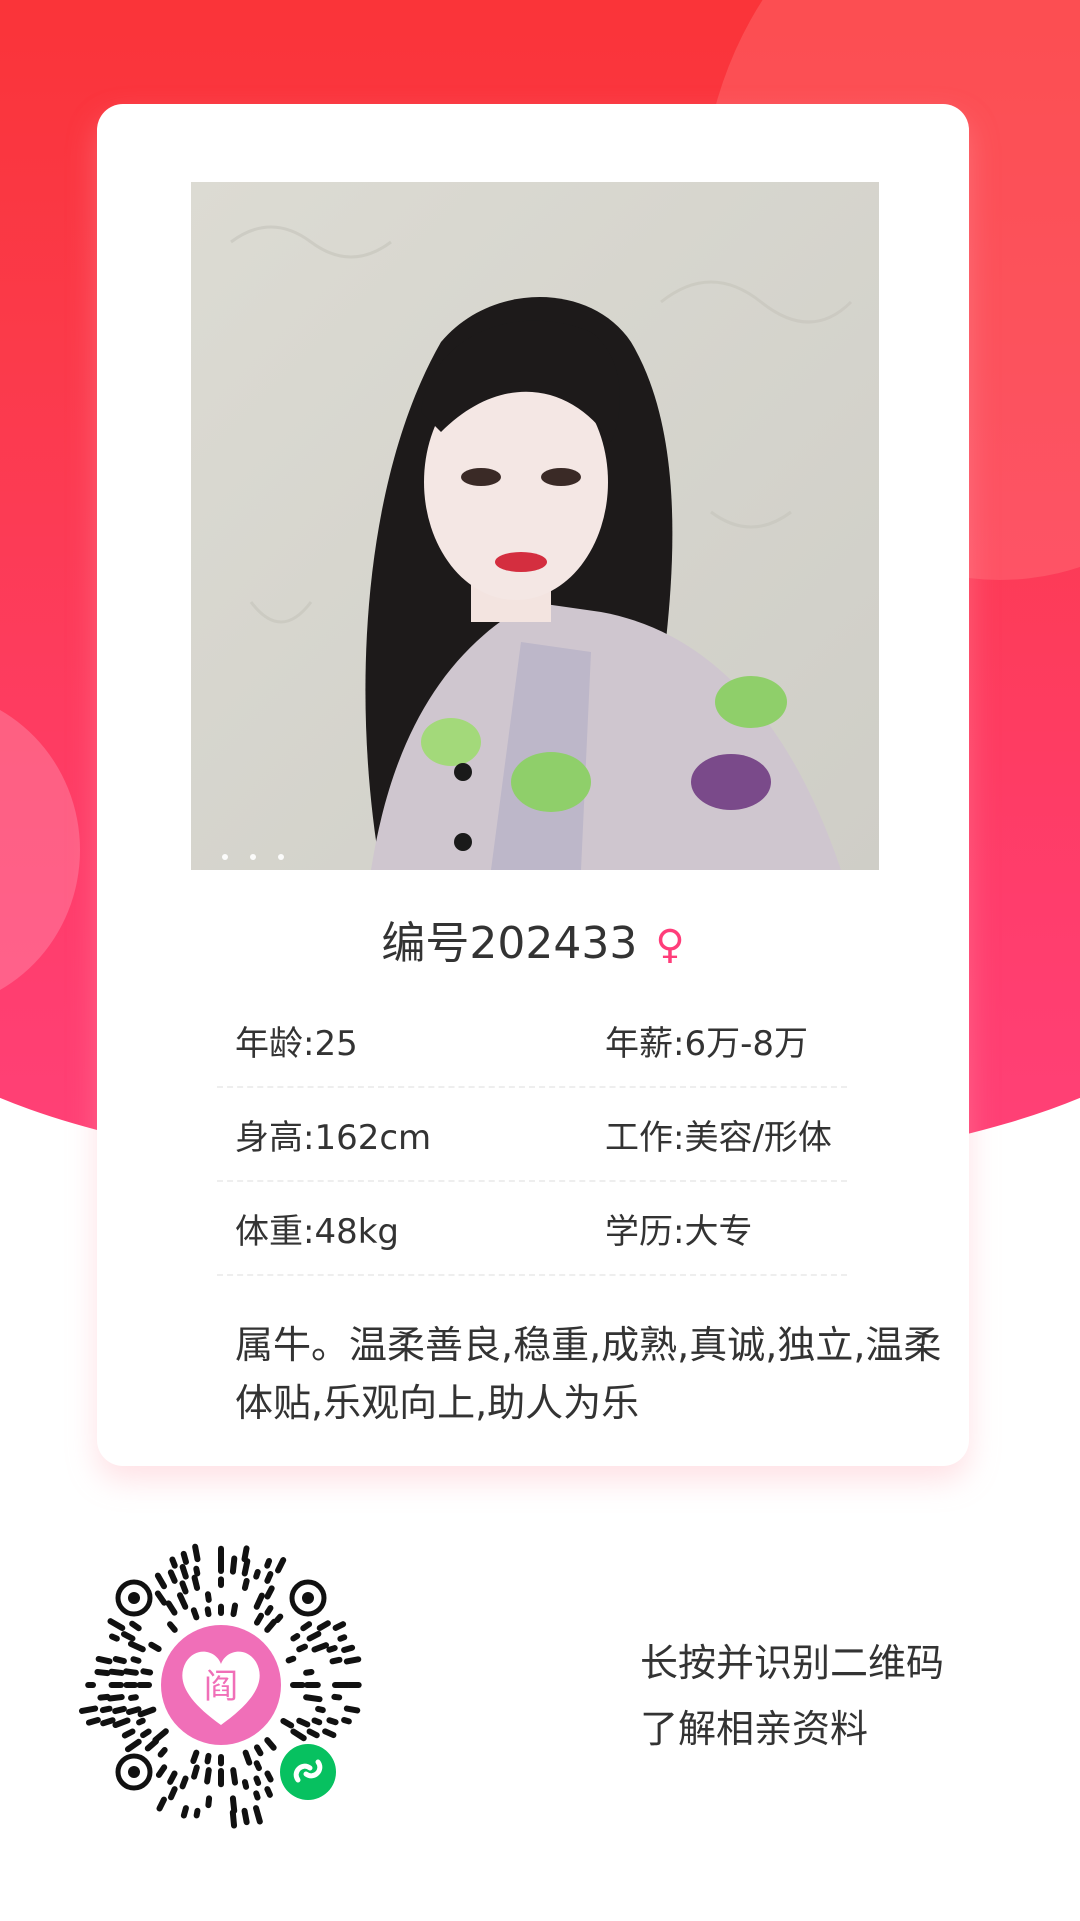 Image resolution: width=1080 pixels, height=1921 pixels. I want to click on info-height: 身高:162cm, so click(333, 1137).